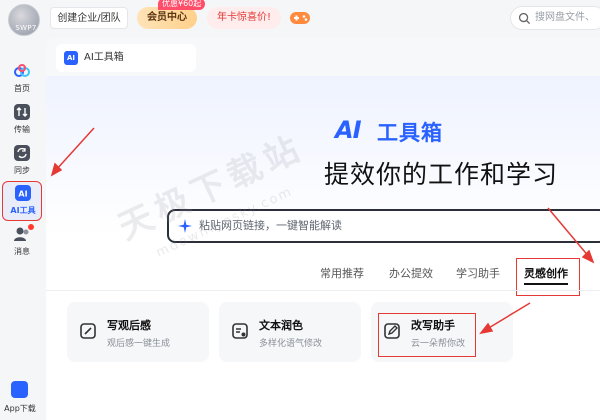 The width and height of the screenshot is (600, 420). I want to click on offer-badge: 优惠¥60起, so click(182, 5).